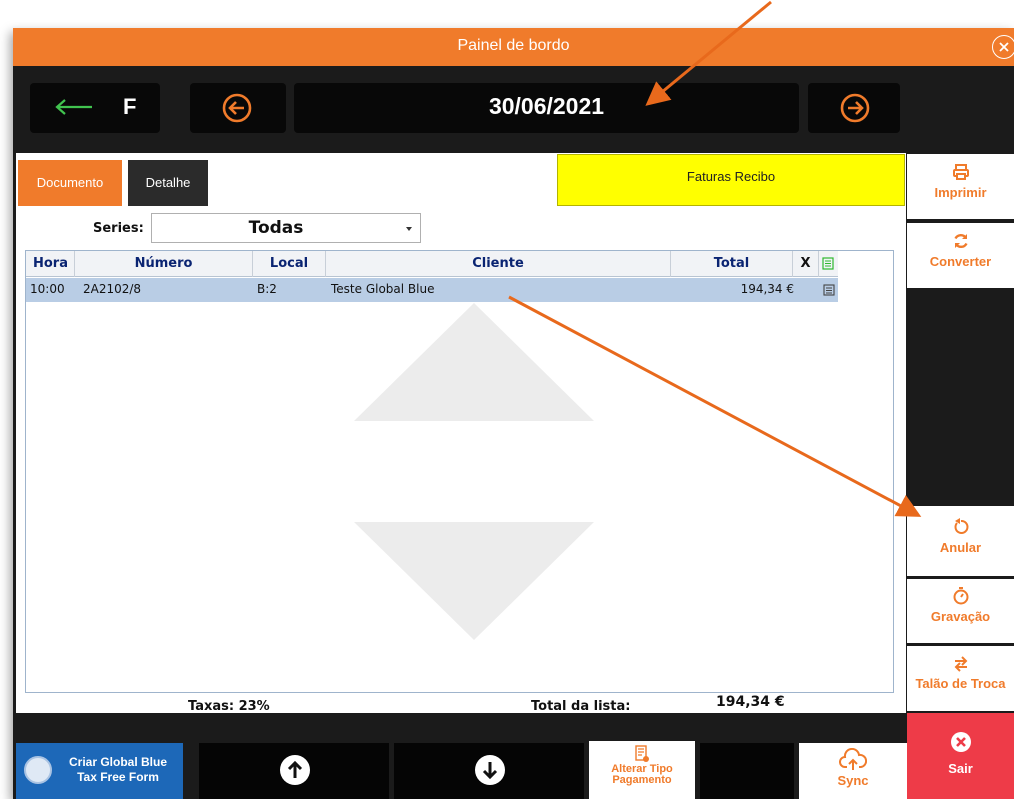  Describe the element at coordinates (960, 683) in the screenshot. I see `talao-troca-label: Talão de Troca` at that location.